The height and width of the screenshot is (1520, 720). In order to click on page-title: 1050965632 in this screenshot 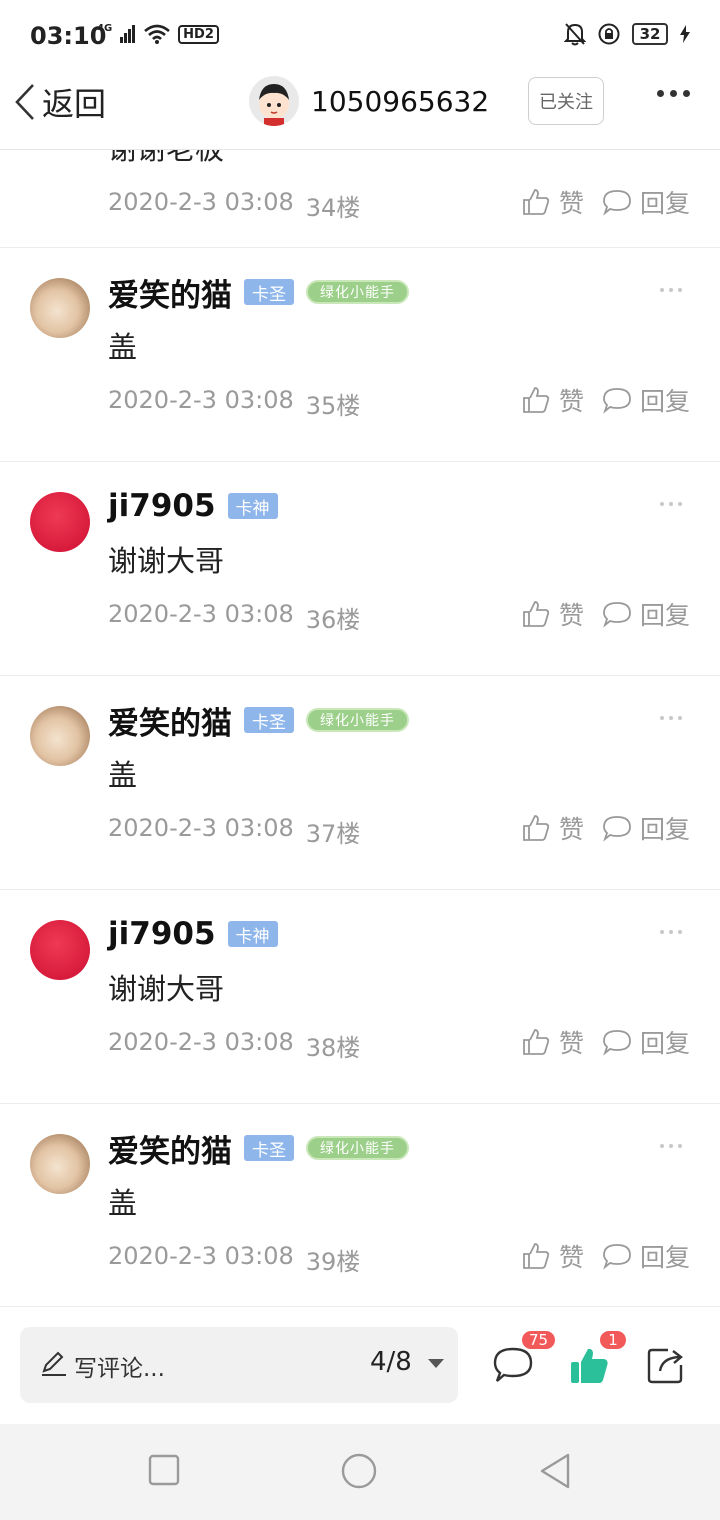, I will do `click(400, 101)`.